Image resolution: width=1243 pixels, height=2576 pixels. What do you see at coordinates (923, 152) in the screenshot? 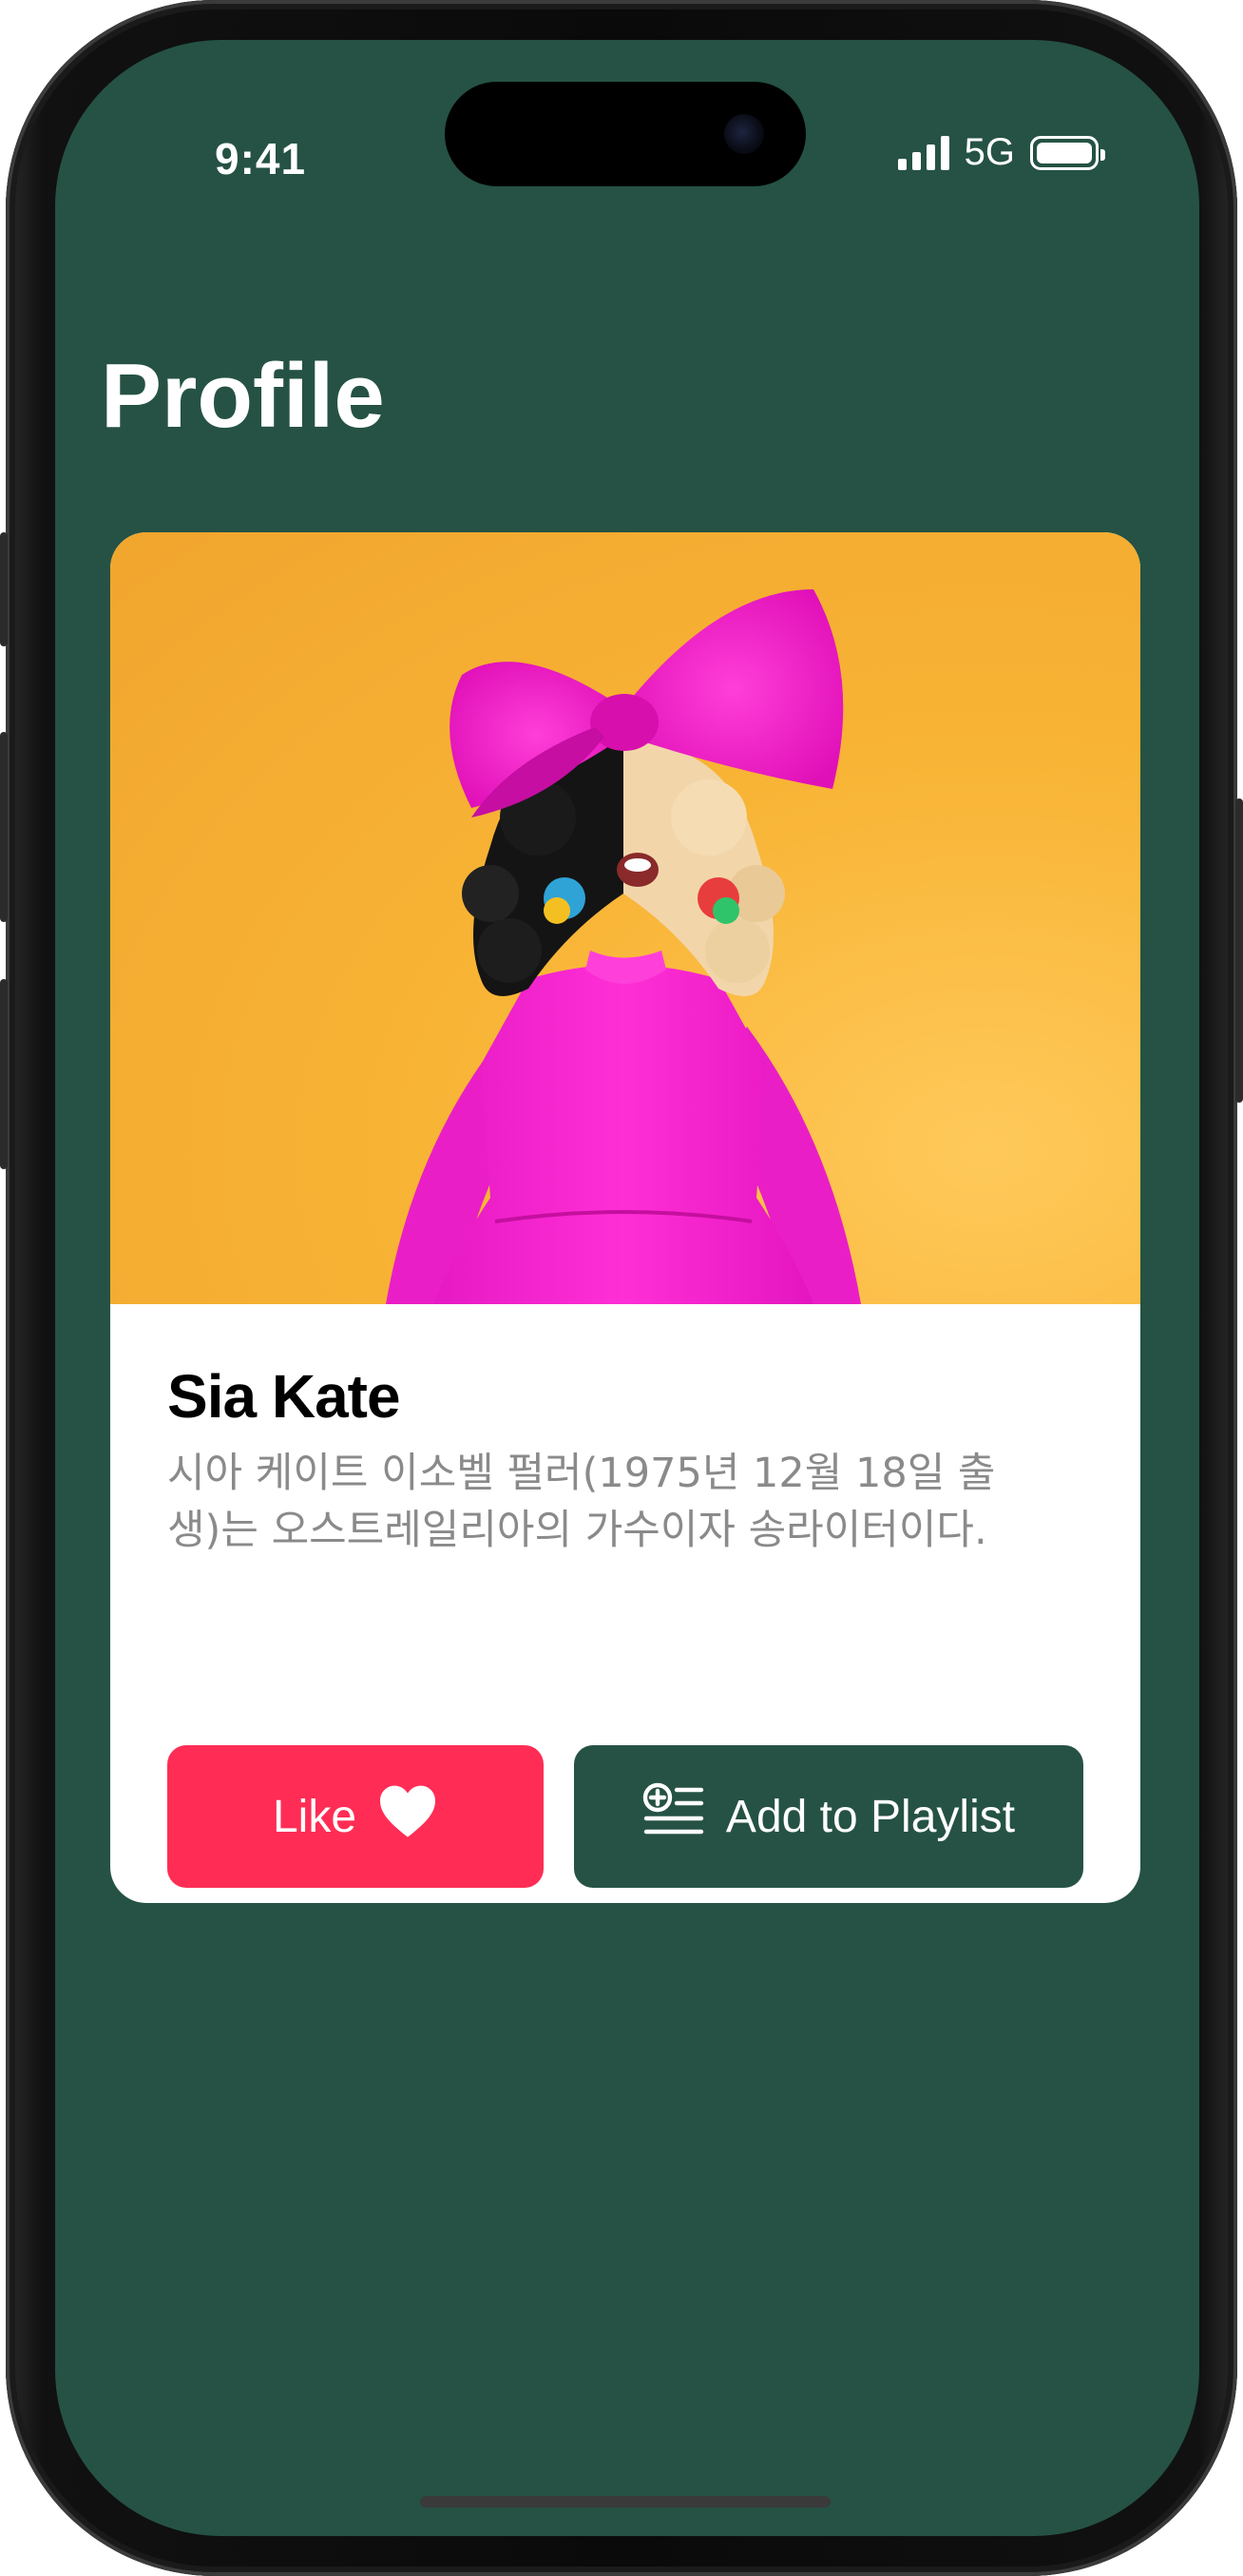
I see `cellular-signal-icon` at bounding box center [923, 152].